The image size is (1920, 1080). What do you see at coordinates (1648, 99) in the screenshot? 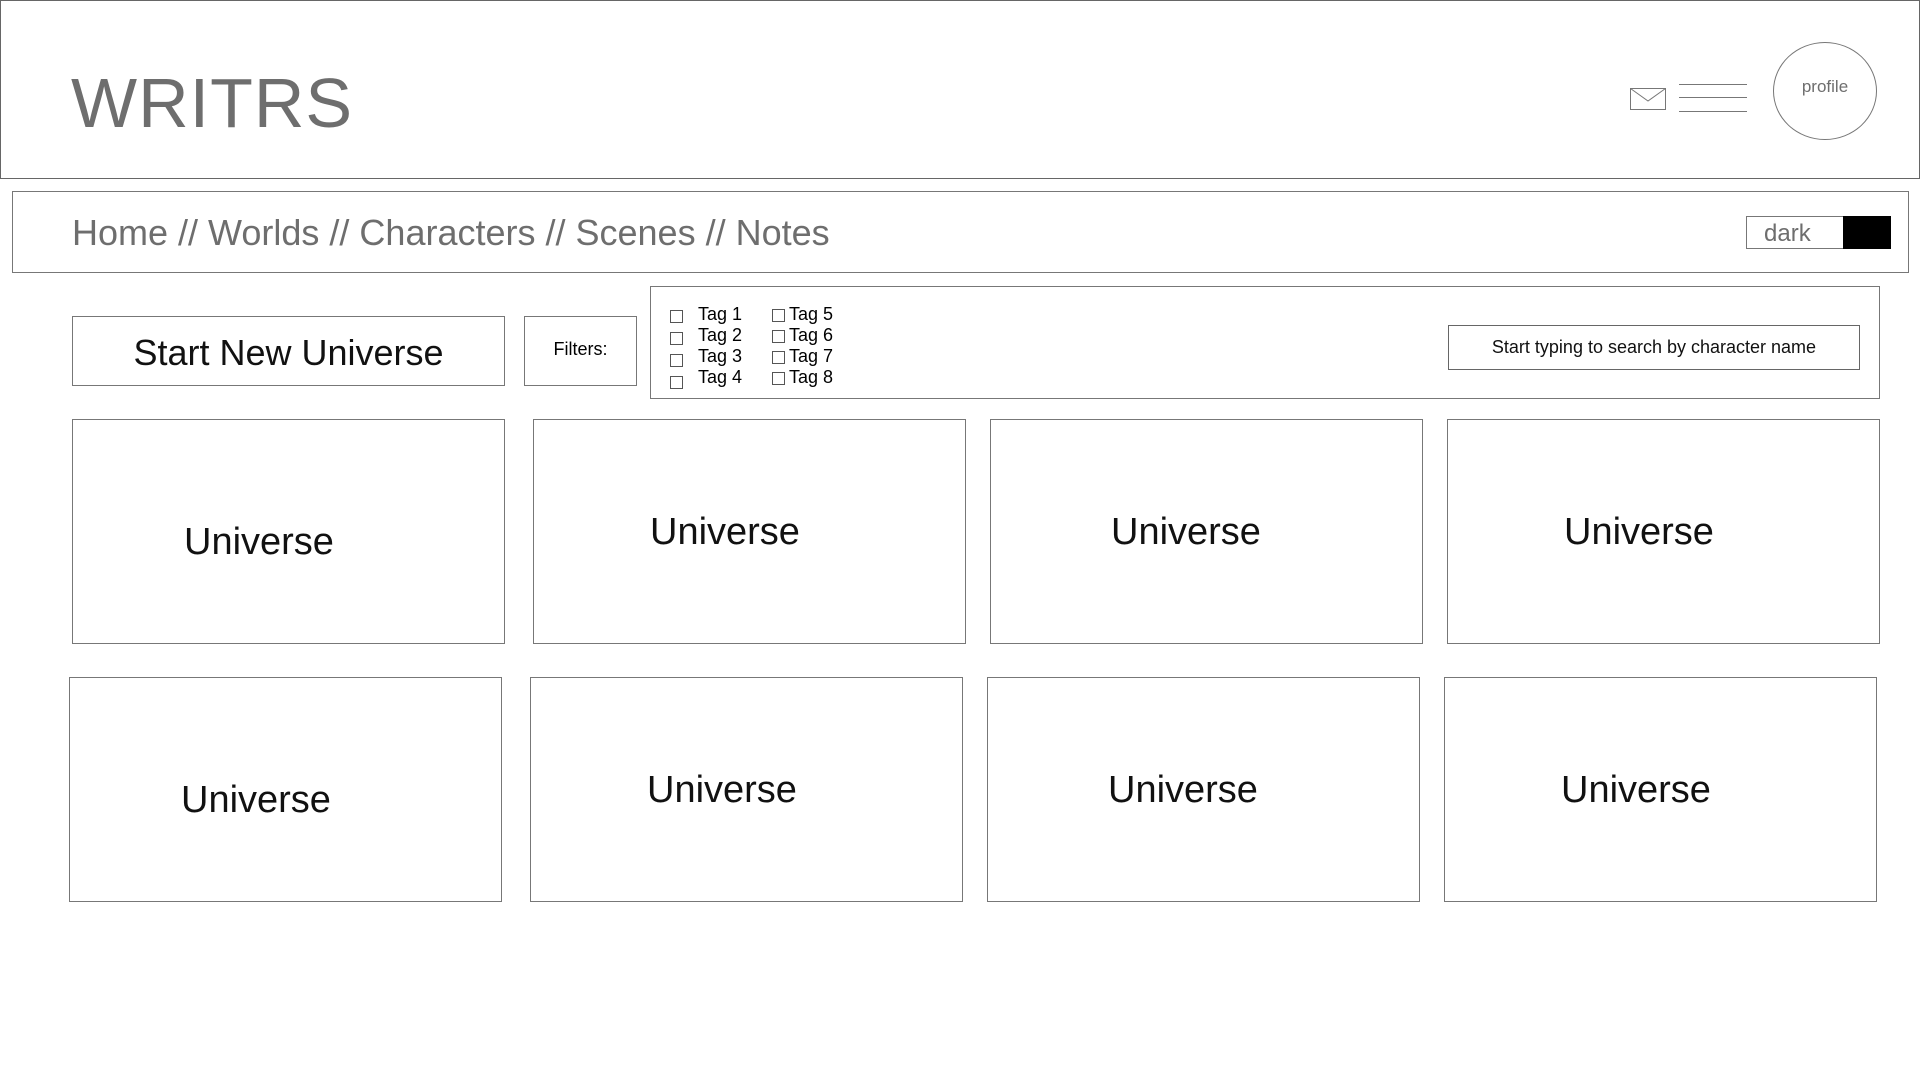
I see `mail-icon` at bounding box center [1648, 99].